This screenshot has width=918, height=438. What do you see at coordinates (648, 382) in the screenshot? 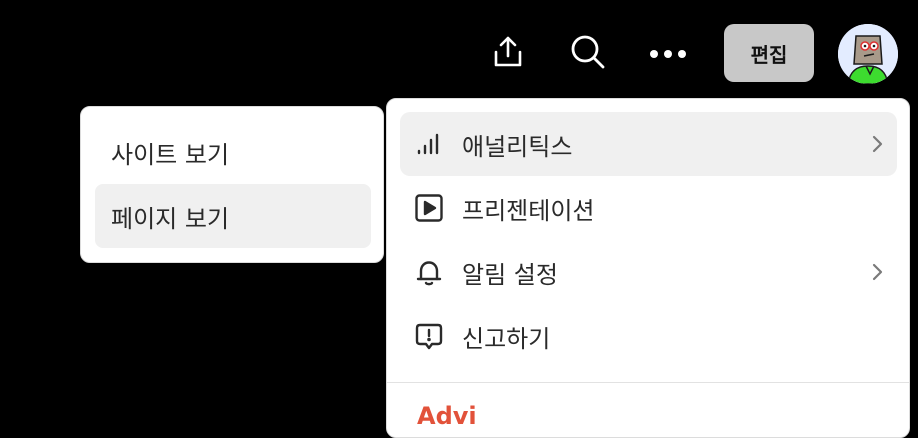
I see `menu-divider` at bounding box center [648, 382].